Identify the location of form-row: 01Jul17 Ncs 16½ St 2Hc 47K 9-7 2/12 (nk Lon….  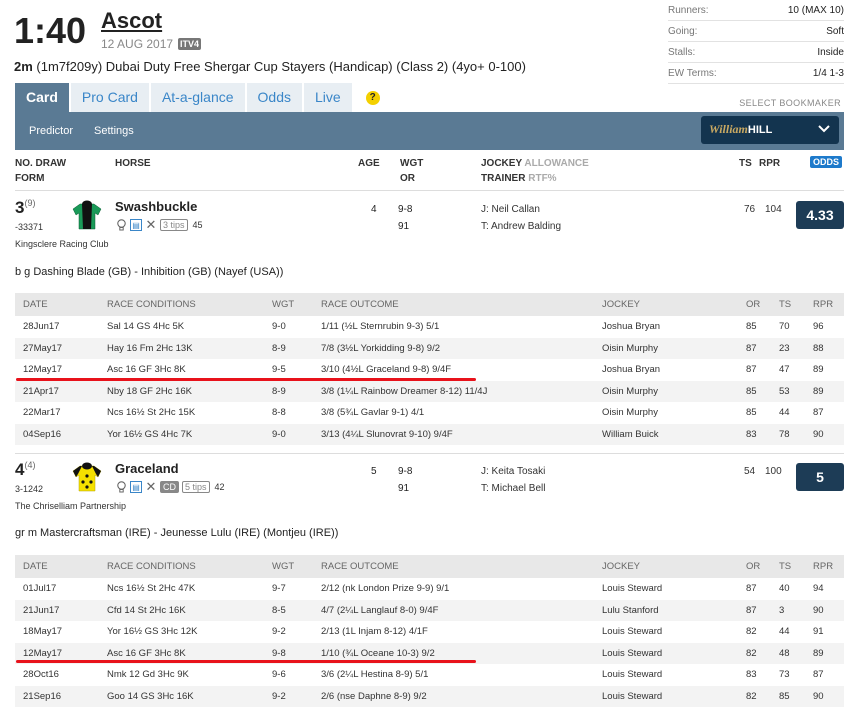
(429, 589).